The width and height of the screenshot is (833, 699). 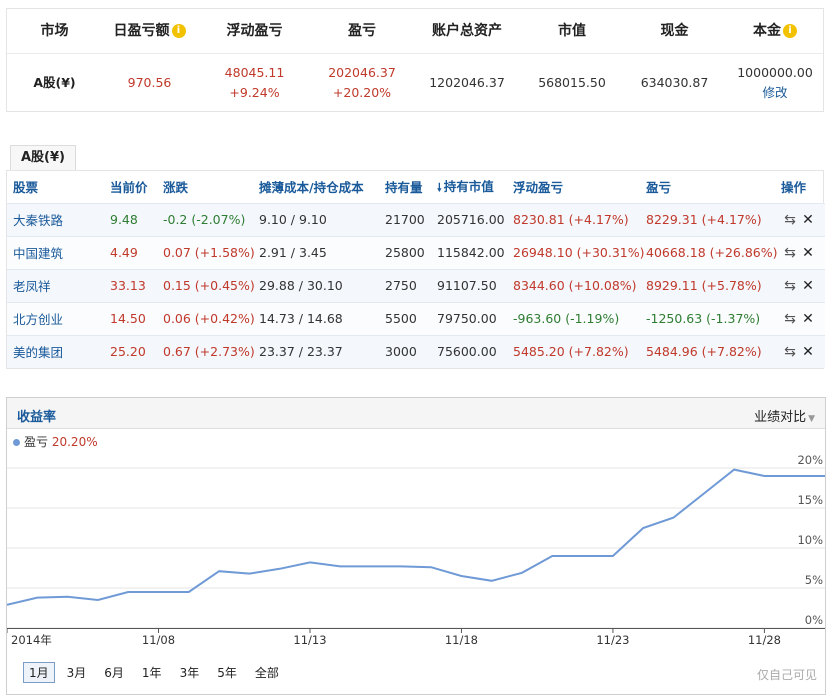 I want to click on holding-qty: 21700, so click(x=405, y=219).